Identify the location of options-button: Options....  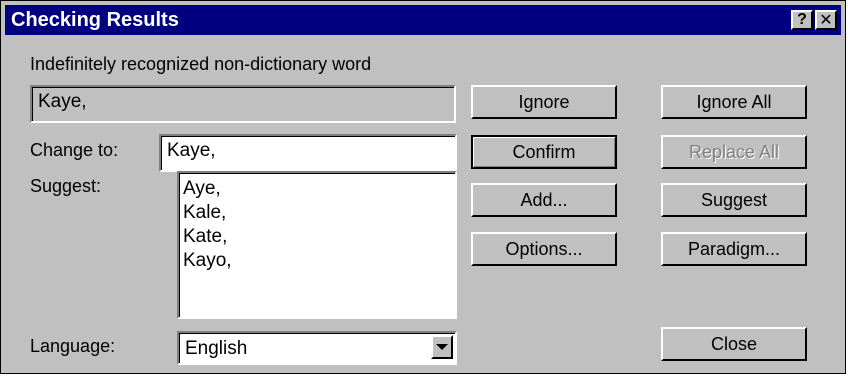
(544, 249).